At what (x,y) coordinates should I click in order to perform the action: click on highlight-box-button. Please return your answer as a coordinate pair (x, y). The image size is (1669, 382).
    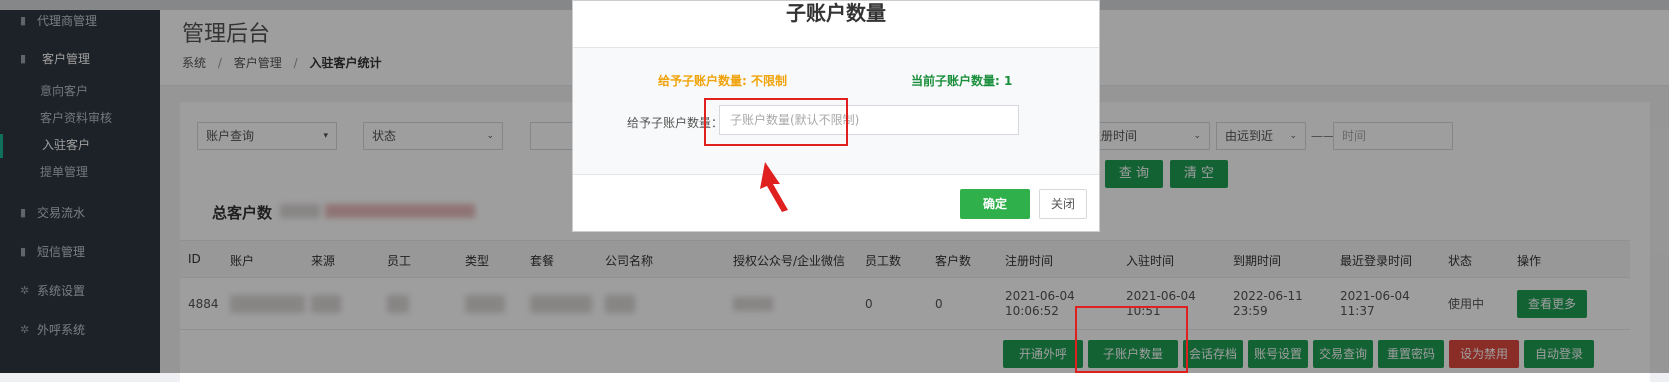
    Looking at the image, I should click on (1131, 339).